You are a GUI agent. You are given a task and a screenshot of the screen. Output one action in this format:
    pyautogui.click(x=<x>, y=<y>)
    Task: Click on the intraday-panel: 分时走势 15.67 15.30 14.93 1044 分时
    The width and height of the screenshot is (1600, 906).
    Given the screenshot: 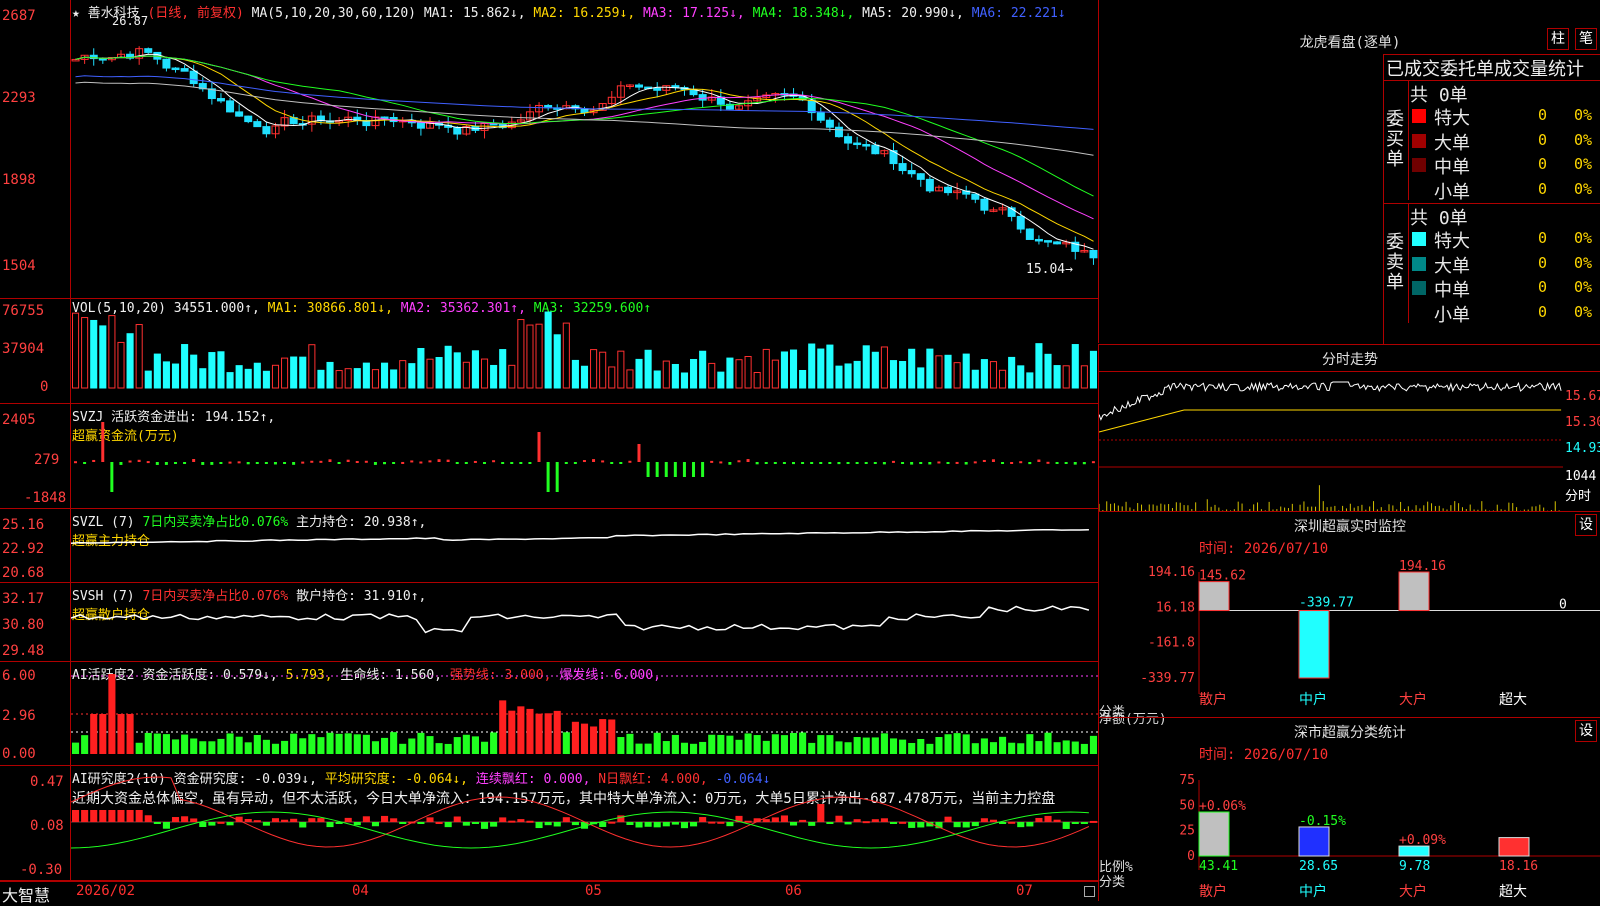 What is the action you would take?
    pyautogui.click(x=1349, y=427)
    